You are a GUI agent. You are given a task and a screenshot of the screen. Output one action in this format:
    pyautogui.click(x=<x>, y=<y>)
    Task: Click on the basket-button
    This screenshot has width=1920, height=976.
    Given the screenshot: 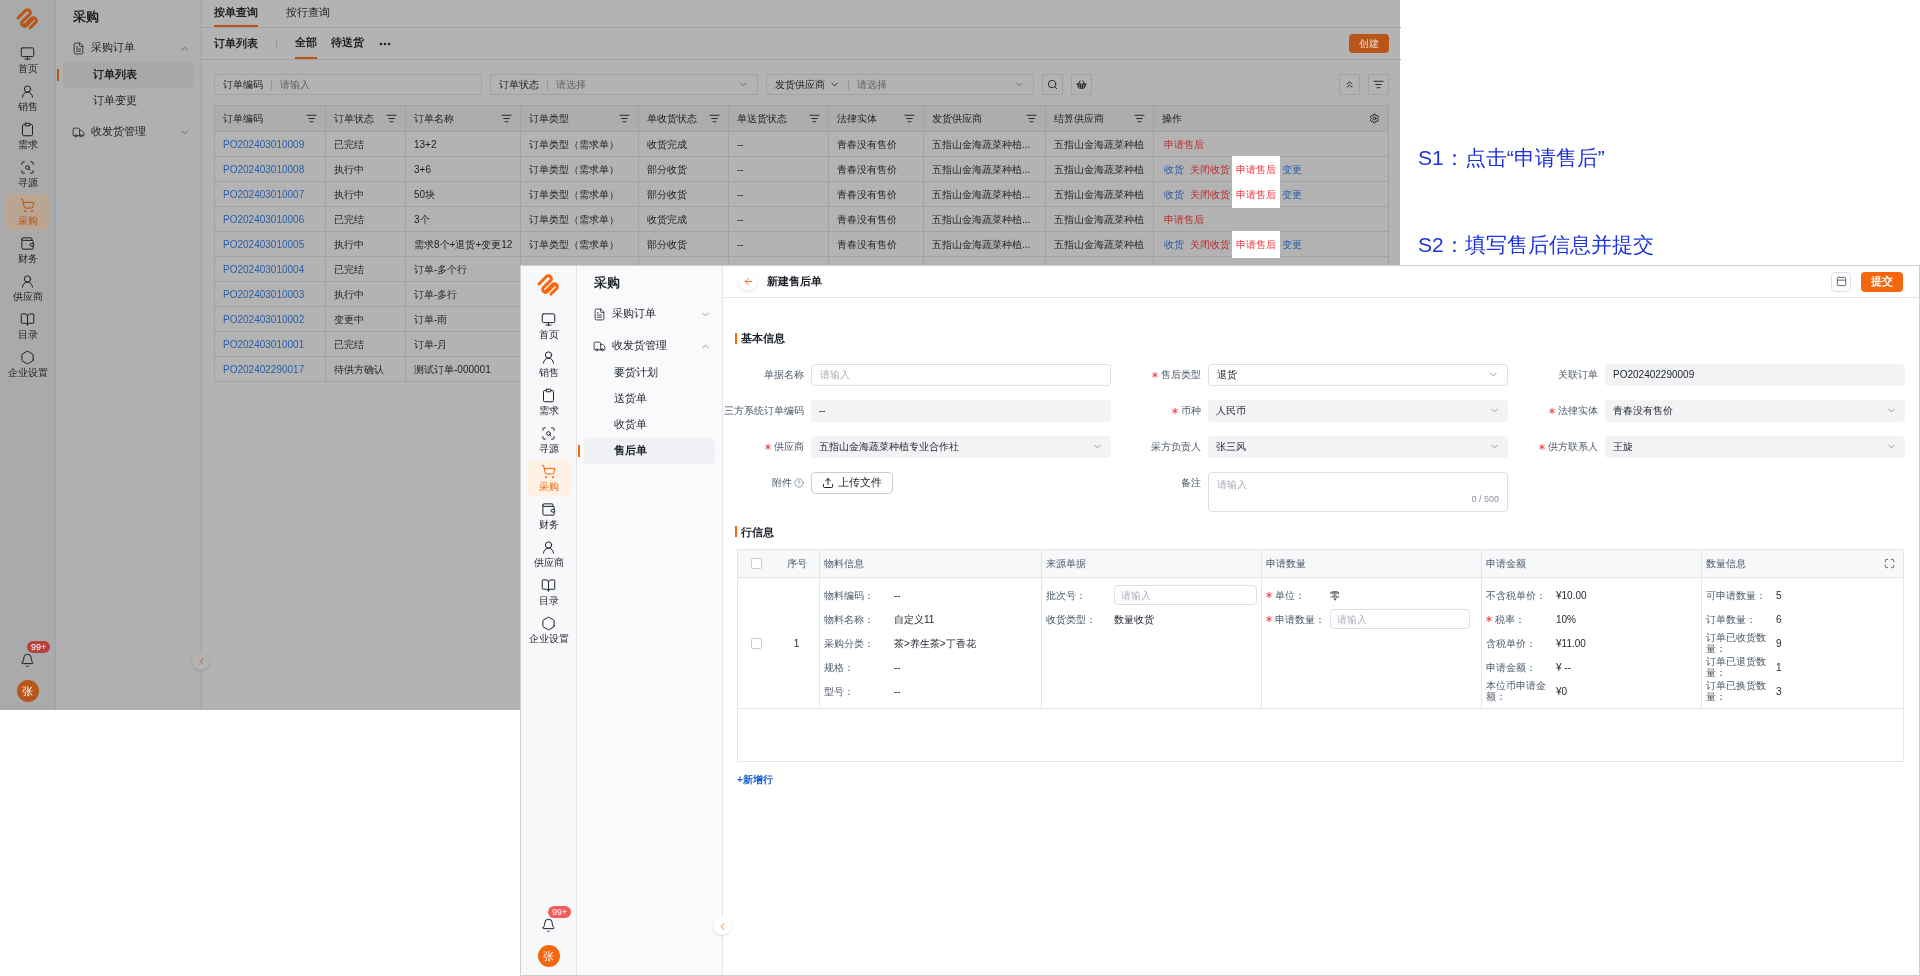 What is the action you would take?
    pyautogui.click(x=1081, y=84)
    